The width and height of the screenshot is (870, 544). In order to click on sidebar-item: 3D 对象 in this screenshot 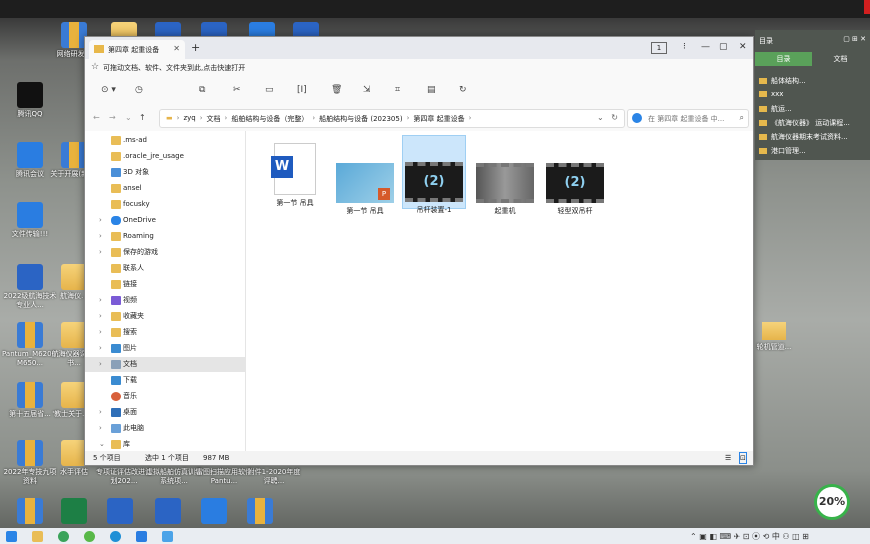, I will do `click(165, 172)`.